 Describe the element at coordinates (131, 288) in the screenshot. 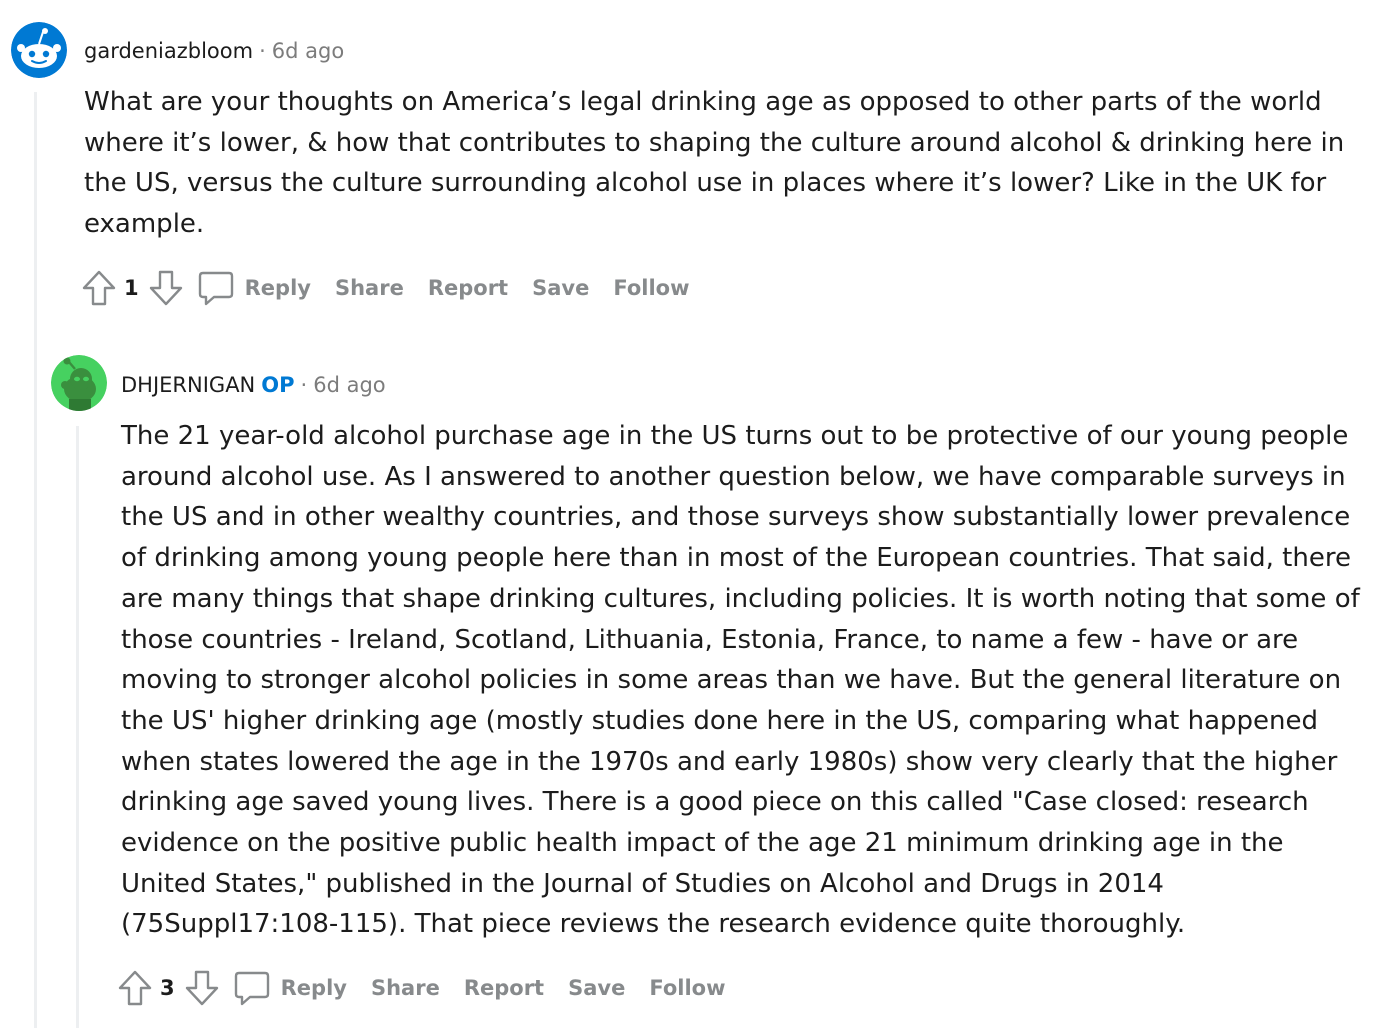

I see `vote-score: 1` at that location.